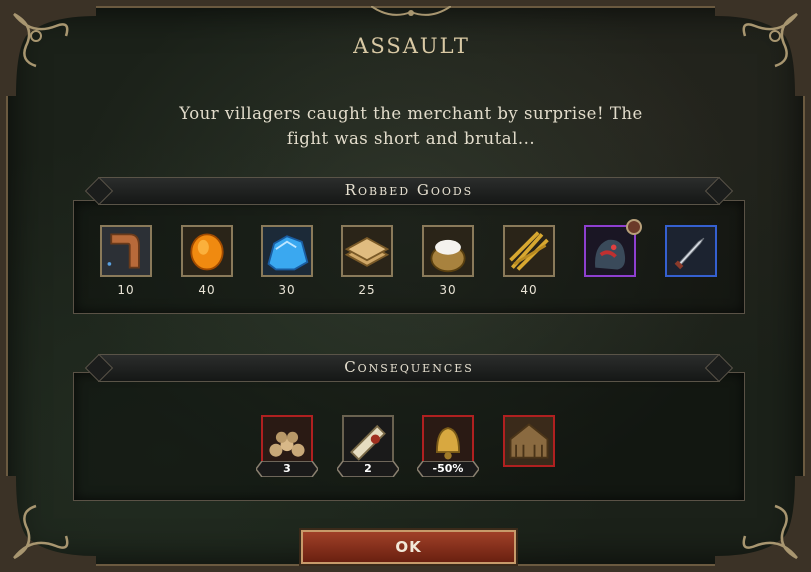 The width and height of the screenshot is (811, 572). I want to click on consequence-item-bell, so click(448, 441).